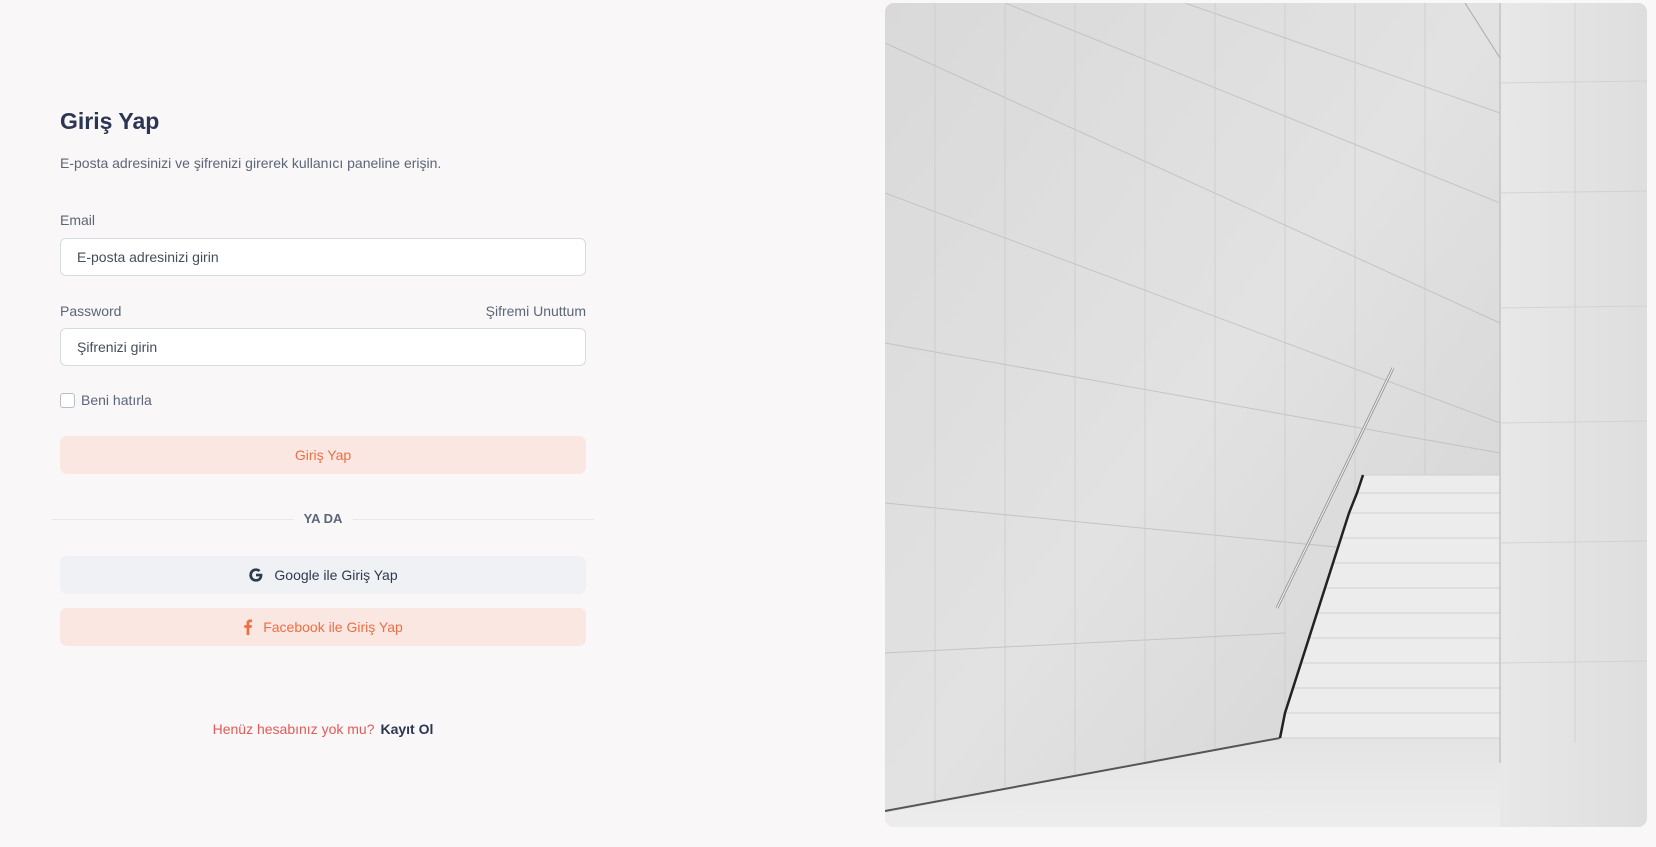  Describe the element at coordinates (78, 220) in the screenshot. I see `email-label: Email` at that location.